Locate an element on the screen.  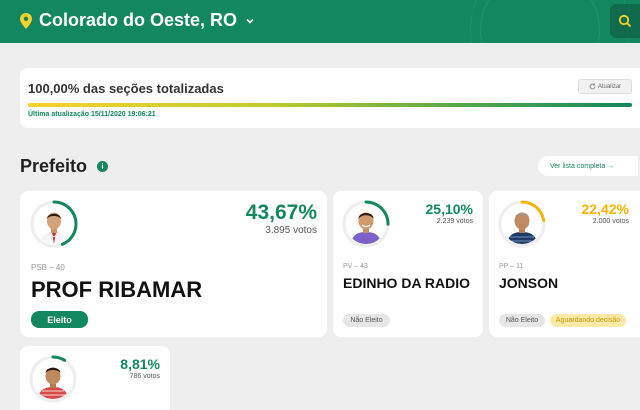
candidate-name: PROF RIBAMAR is located at coordinates (117, 289).